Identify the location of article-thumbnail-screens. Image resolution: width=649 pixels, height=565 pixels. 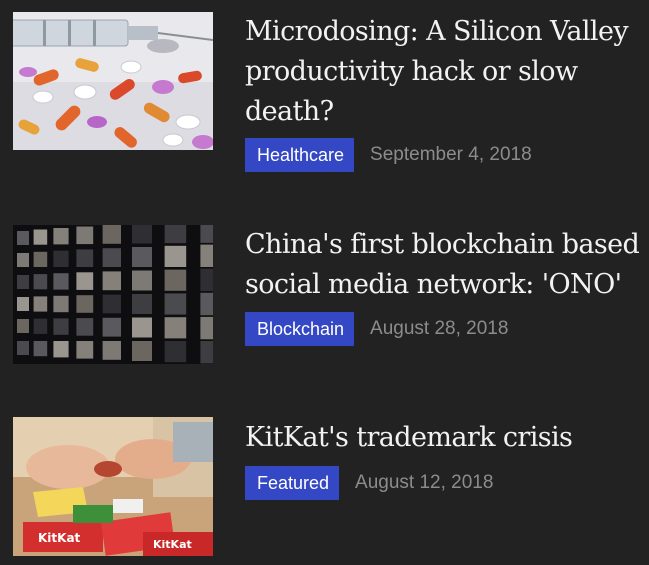
(113, 294).